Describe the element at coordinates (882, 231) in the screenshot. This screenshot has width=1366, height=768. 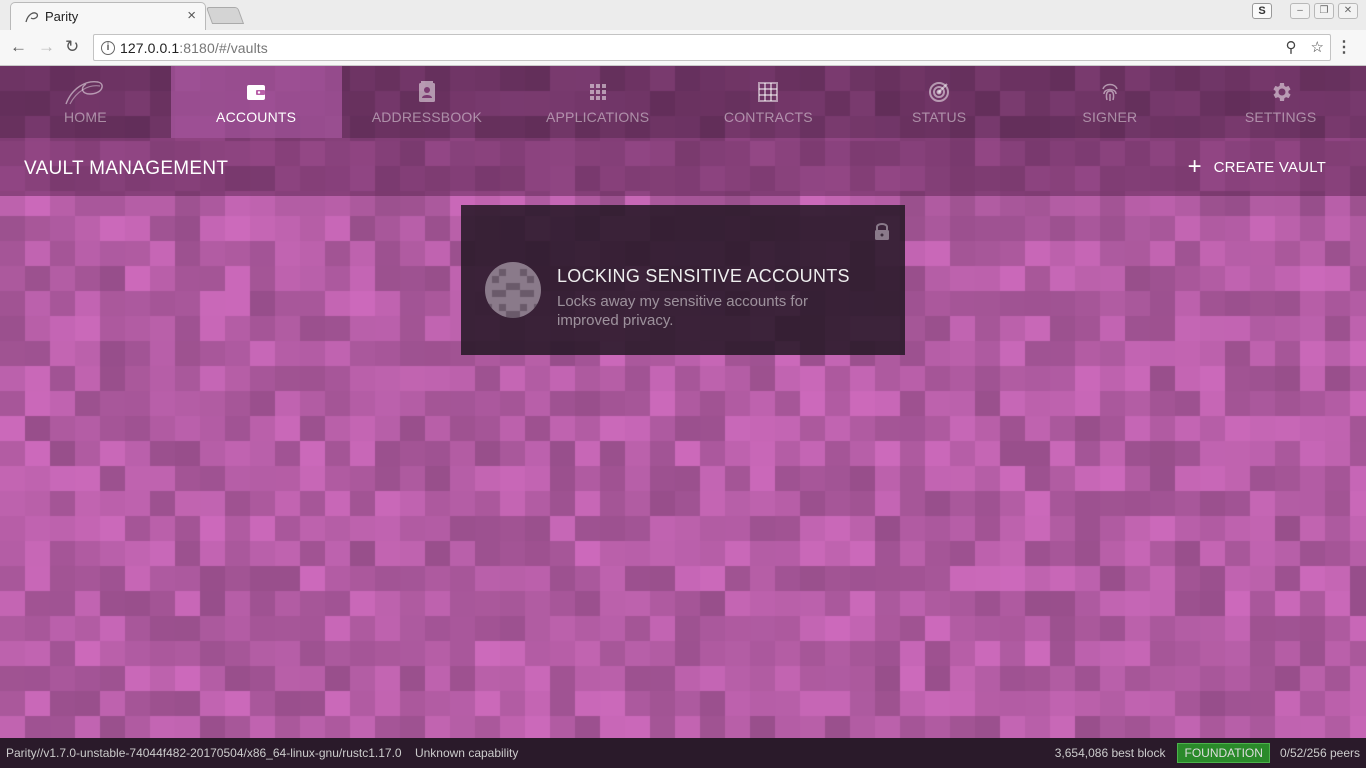
I see `lock-icon` at that location.